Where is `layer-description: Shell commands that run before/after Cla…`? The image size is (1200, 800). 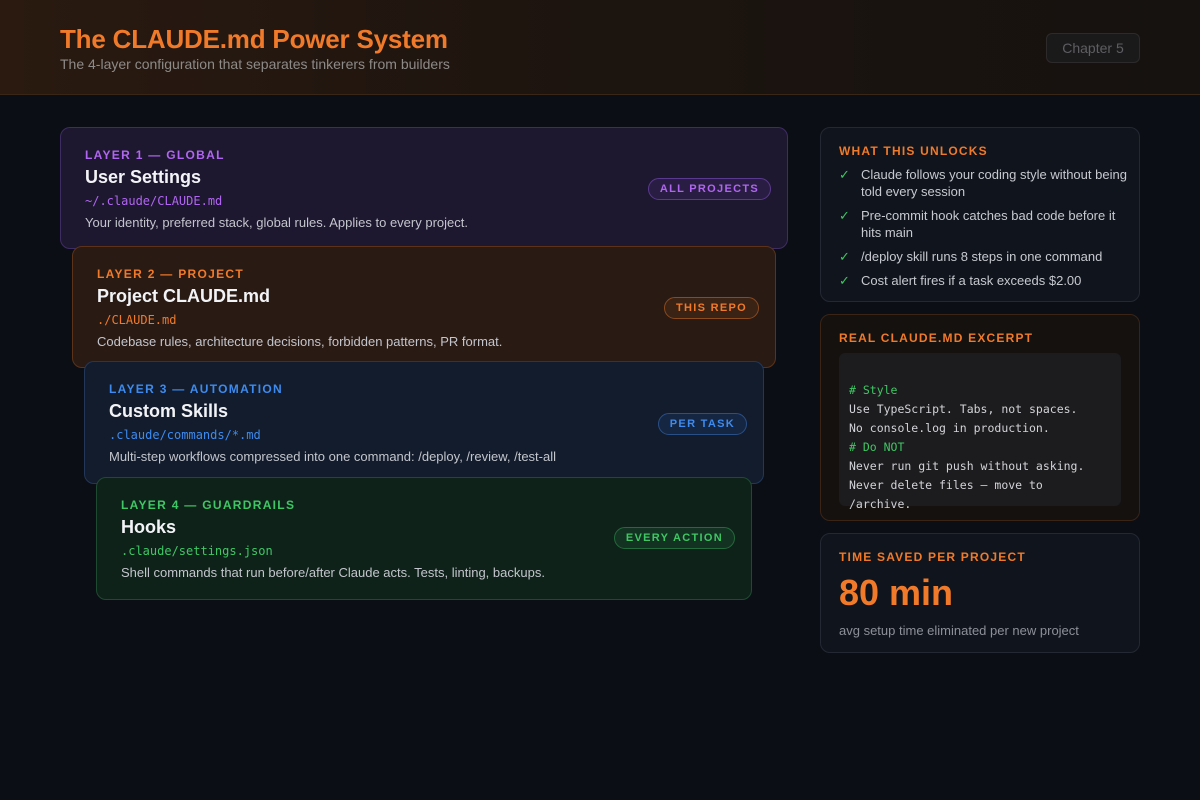
layer-description: Shell commands that run before/after Cla… is located at coordinates (333, 572).